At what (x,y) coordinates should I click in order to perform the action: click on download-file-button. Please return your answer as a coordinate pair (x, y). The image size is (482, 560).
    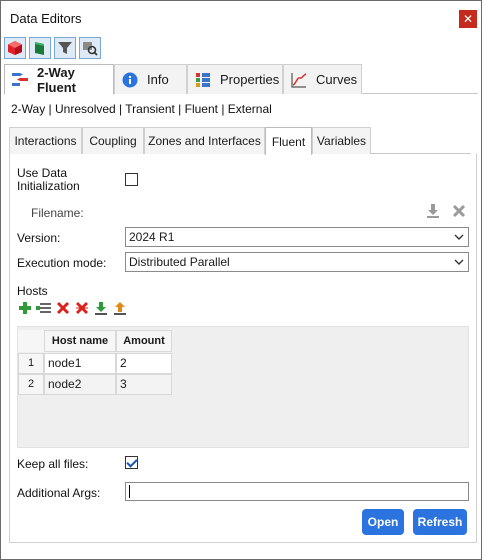
    Looking at the image, I should click on (433, 211).